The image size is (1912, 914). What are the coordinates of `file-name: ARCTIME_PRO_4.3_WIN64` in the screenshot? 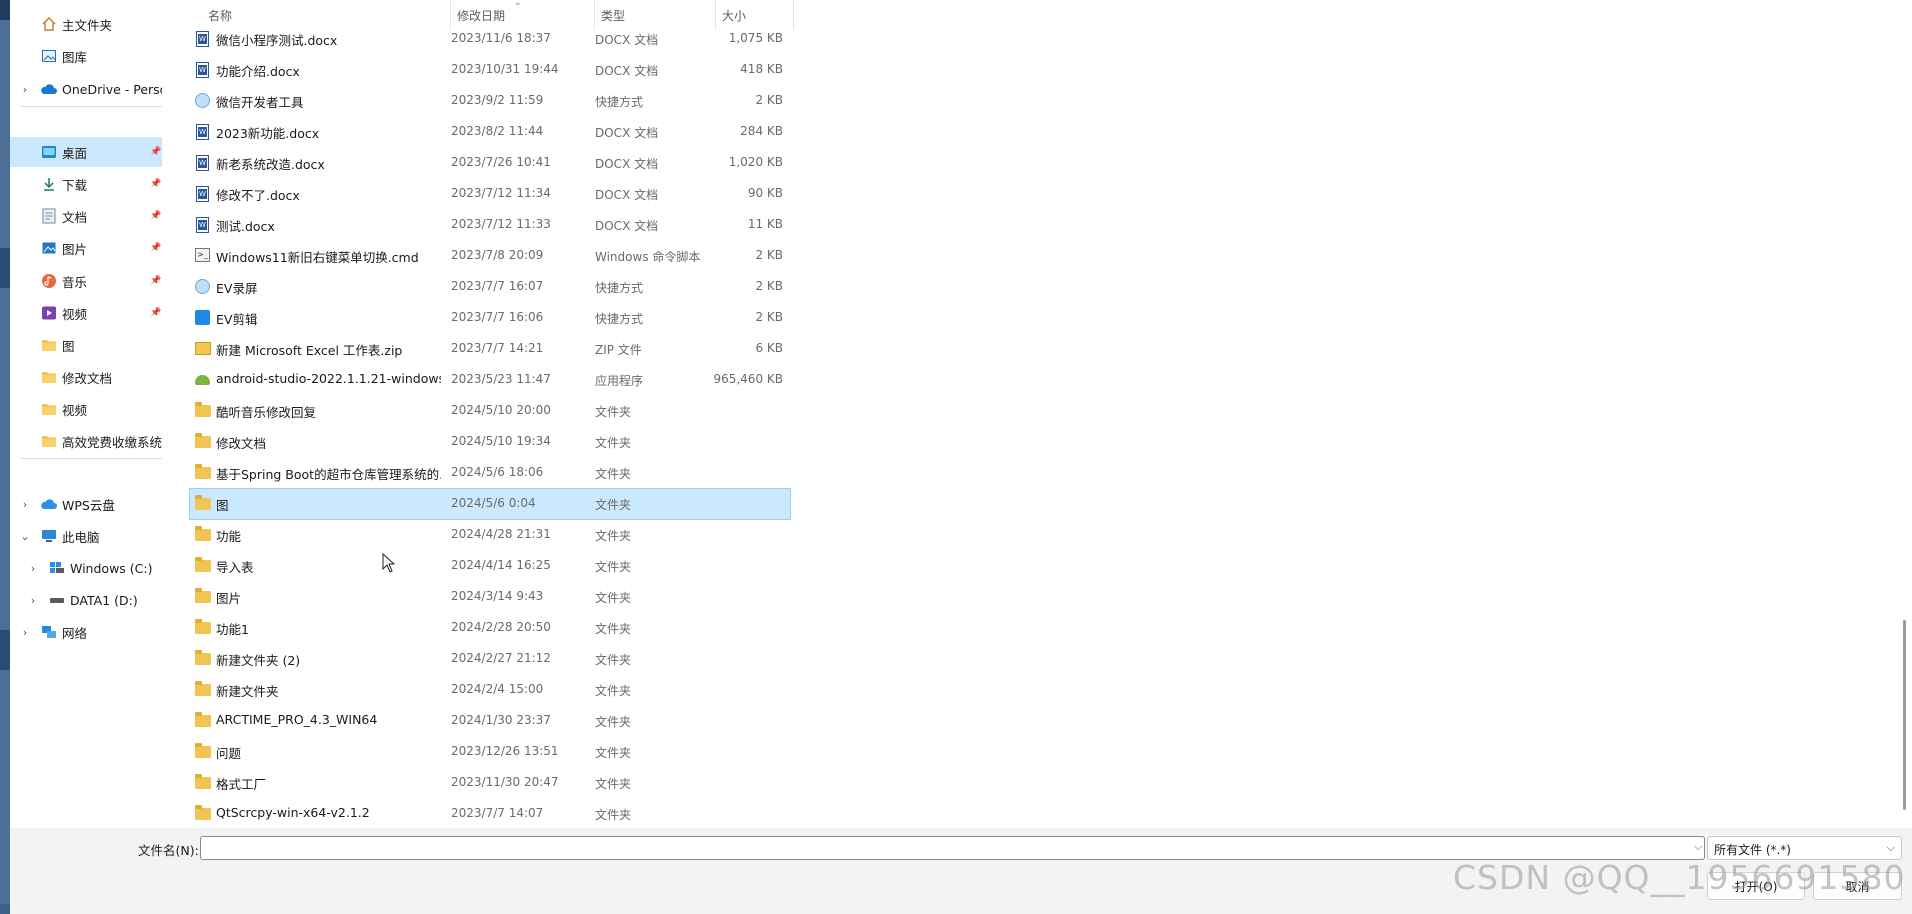 It's located at (297, 719).